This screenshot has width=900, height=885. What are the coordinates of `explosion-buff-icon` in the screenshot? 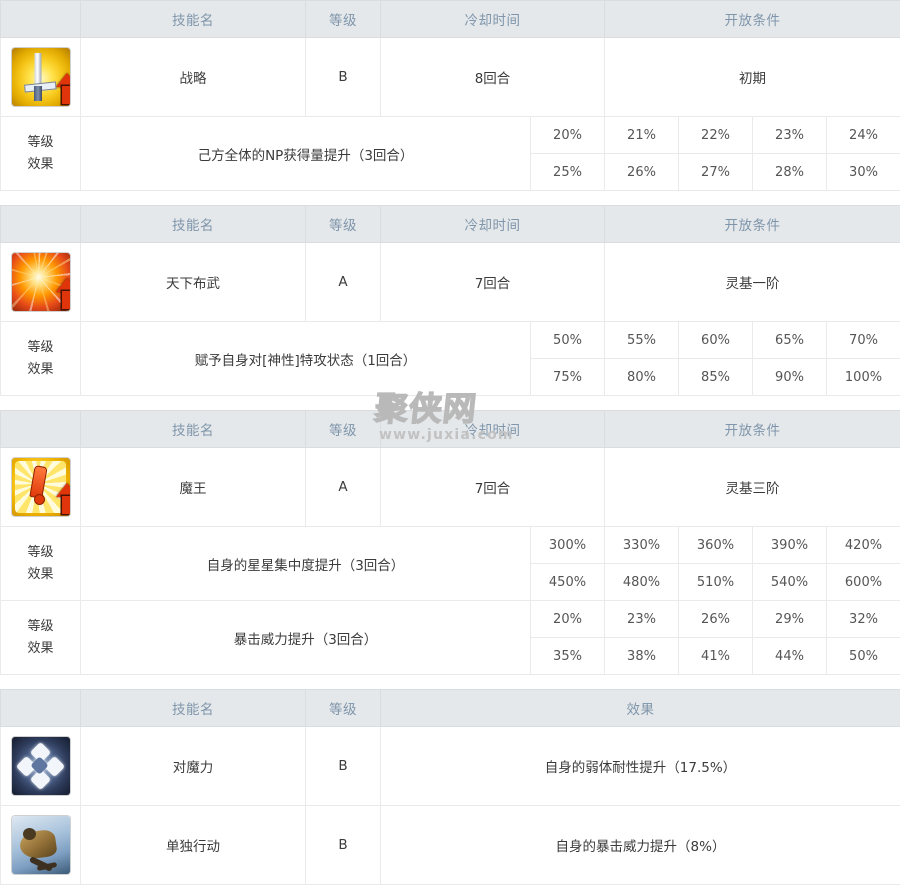 It's located at (41, 282).